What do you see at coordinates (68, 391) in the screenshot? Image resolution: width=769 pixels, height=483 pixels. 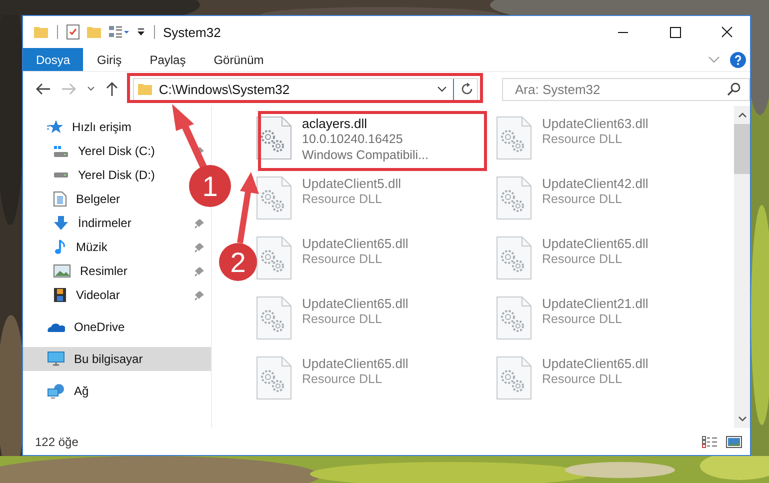 I see `sidebar-item: Ağ` at bounding box center [68, 391].